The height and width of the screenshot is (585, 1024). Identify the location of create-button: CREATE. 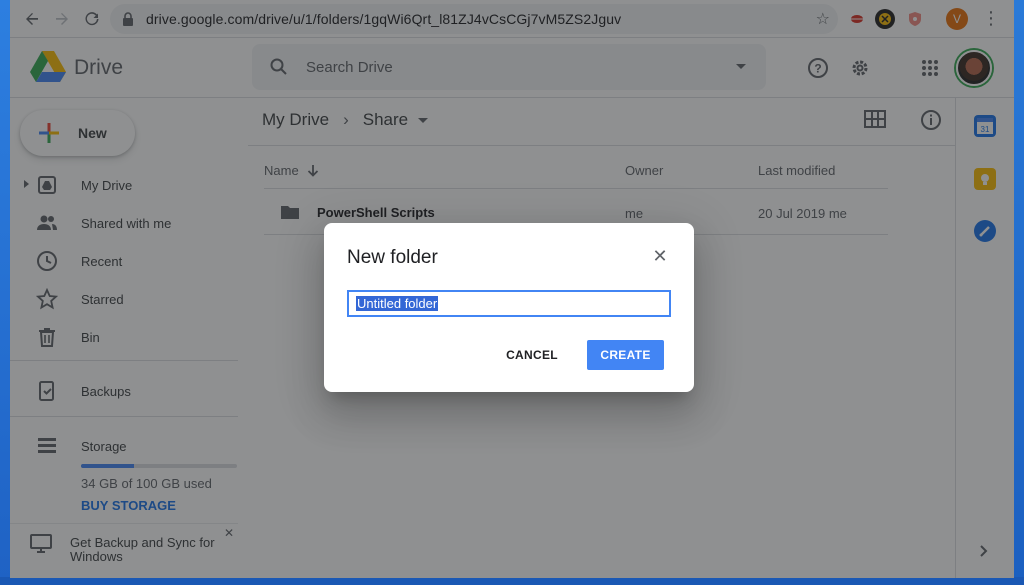
(625, 355).